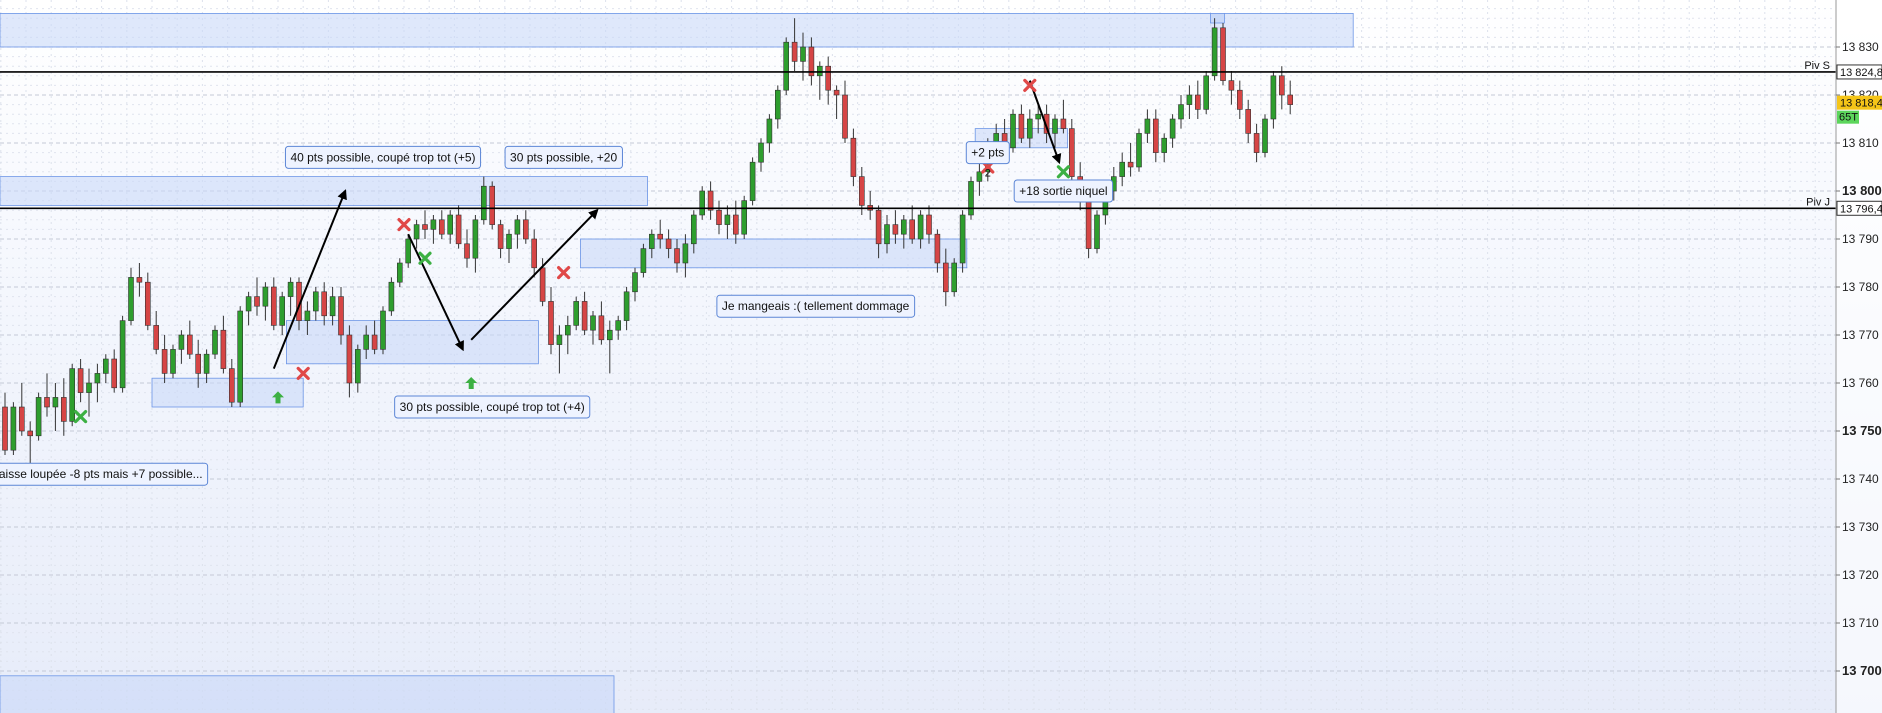 This screenshot has width=1882, height=713. I want to click on axis-tick-label: 13 750, so click(1862, 430).